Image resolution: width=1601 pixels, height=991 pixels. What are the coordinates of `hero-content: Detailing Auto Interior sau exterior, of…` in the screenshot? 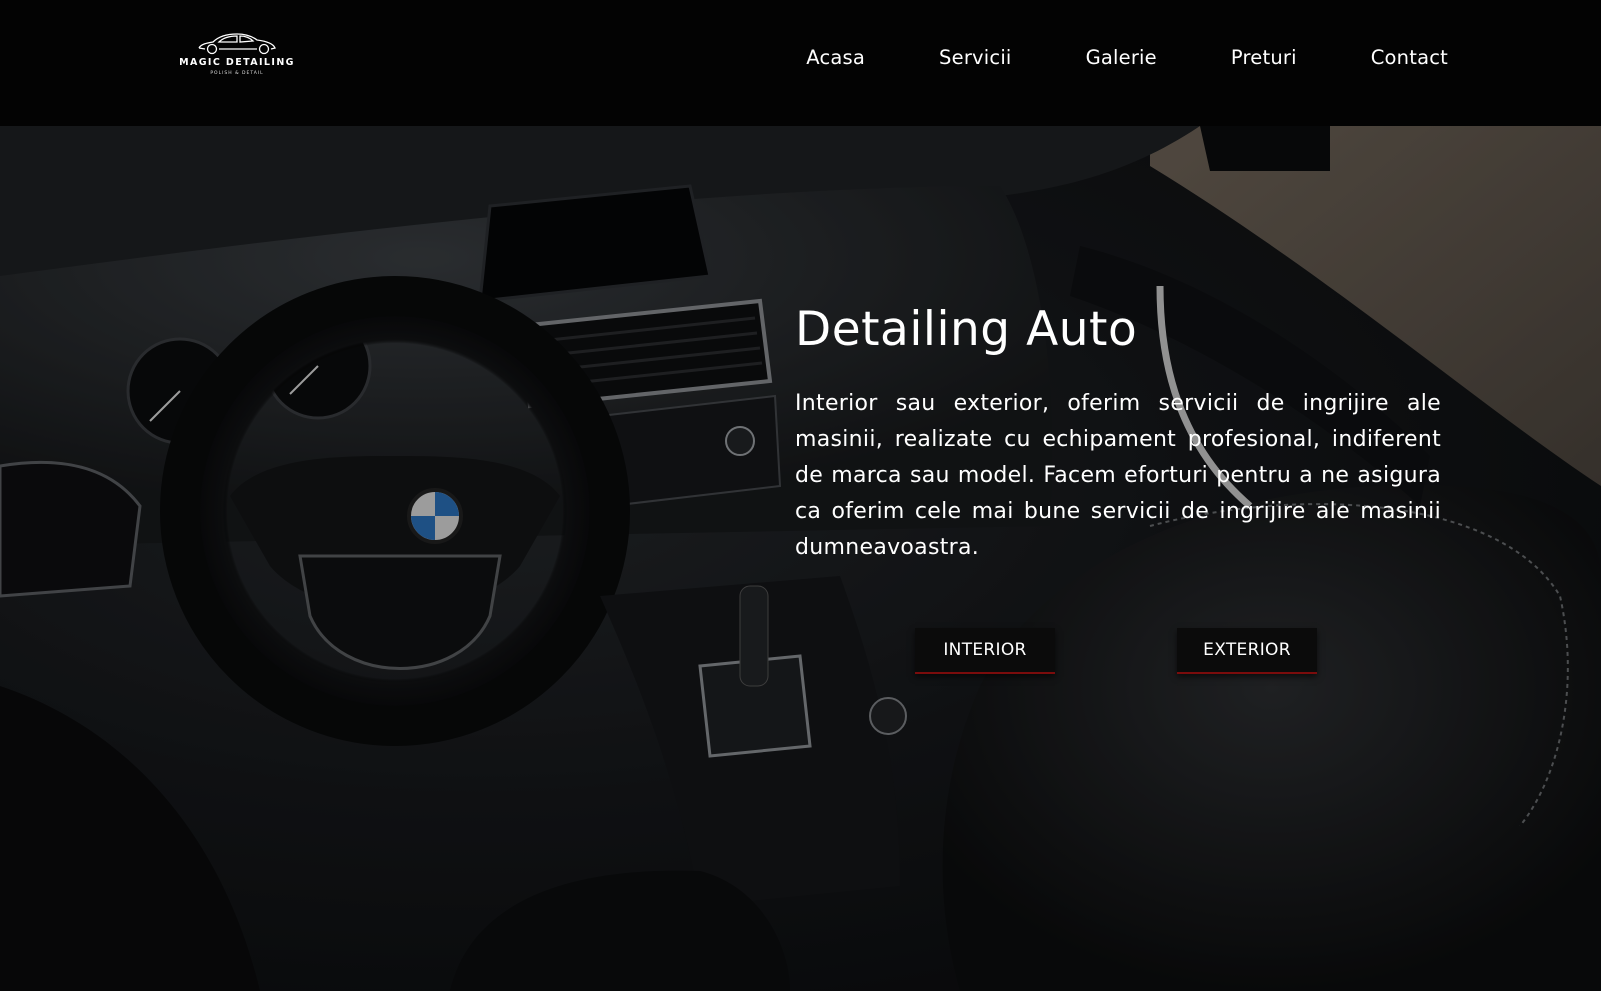 It's located at (1118, 435).